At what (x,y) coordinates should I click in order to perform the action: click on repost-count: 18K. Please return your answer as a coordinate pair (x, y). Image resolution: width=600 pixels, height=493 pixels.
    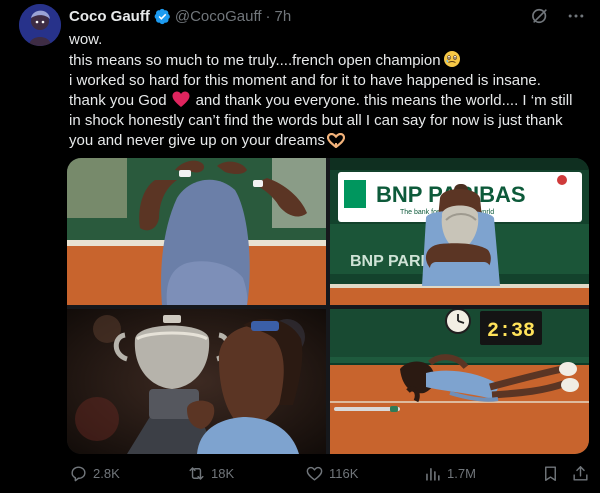
    Looking at the image, I should click on (223, 473).